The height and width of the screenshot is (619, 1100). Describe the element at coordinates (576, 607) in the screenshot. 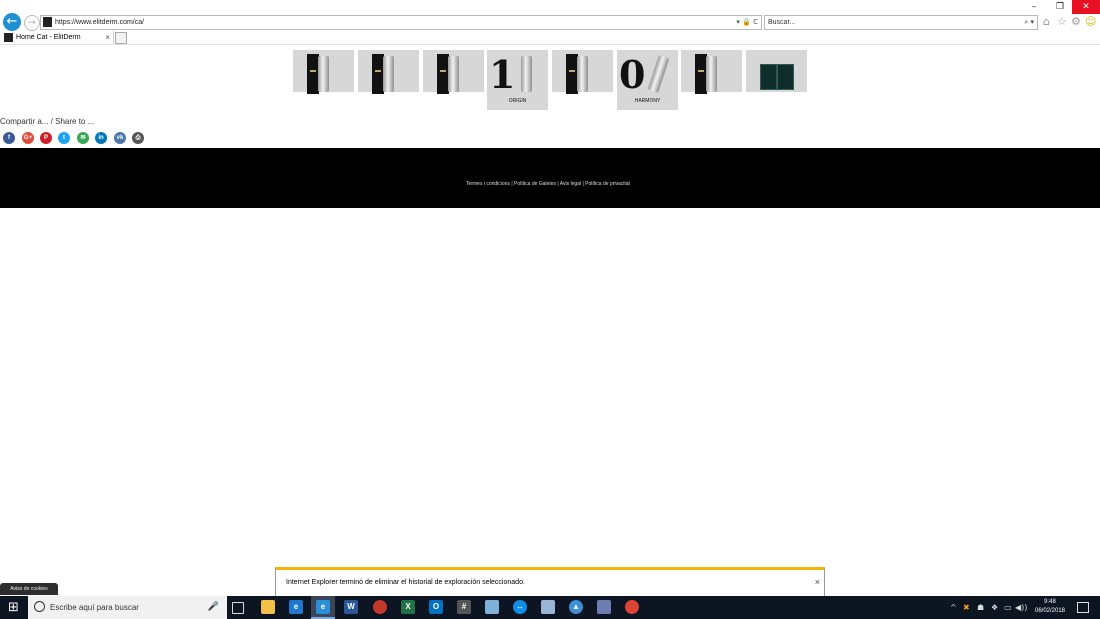

I see `triangle-app-icon: ▲` at that location.